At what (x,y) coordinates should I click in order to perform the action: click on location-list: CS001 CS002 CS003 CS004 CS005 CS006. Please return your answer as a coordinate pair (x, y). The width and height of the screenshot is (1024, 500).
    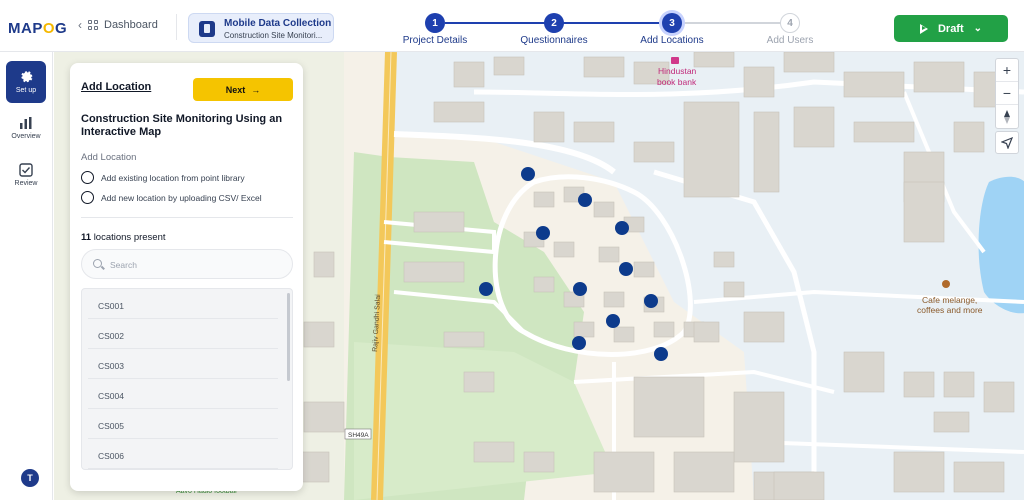
    Looking at the image, I should click on (187, 379).